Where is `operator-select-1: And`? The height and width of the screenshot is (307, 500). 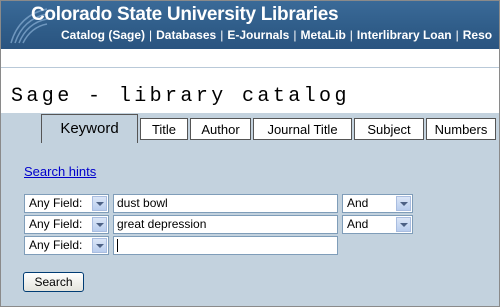 operator-select-1: And is located at coordinates (377, 203).